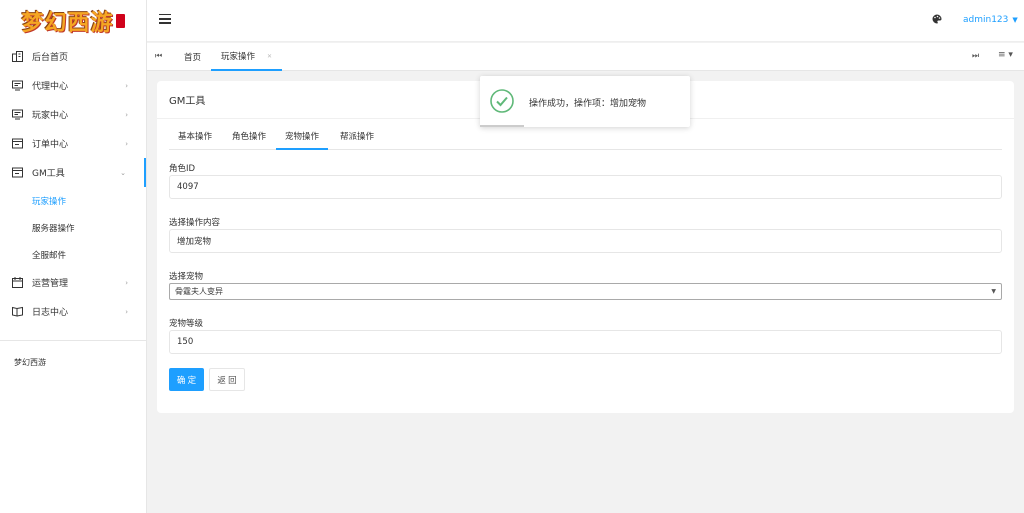 The image size is (1024, 513). Describe the element at coordinates (585, 21) in the screenshot. I see `top-header: admin123 ▼` at that location.